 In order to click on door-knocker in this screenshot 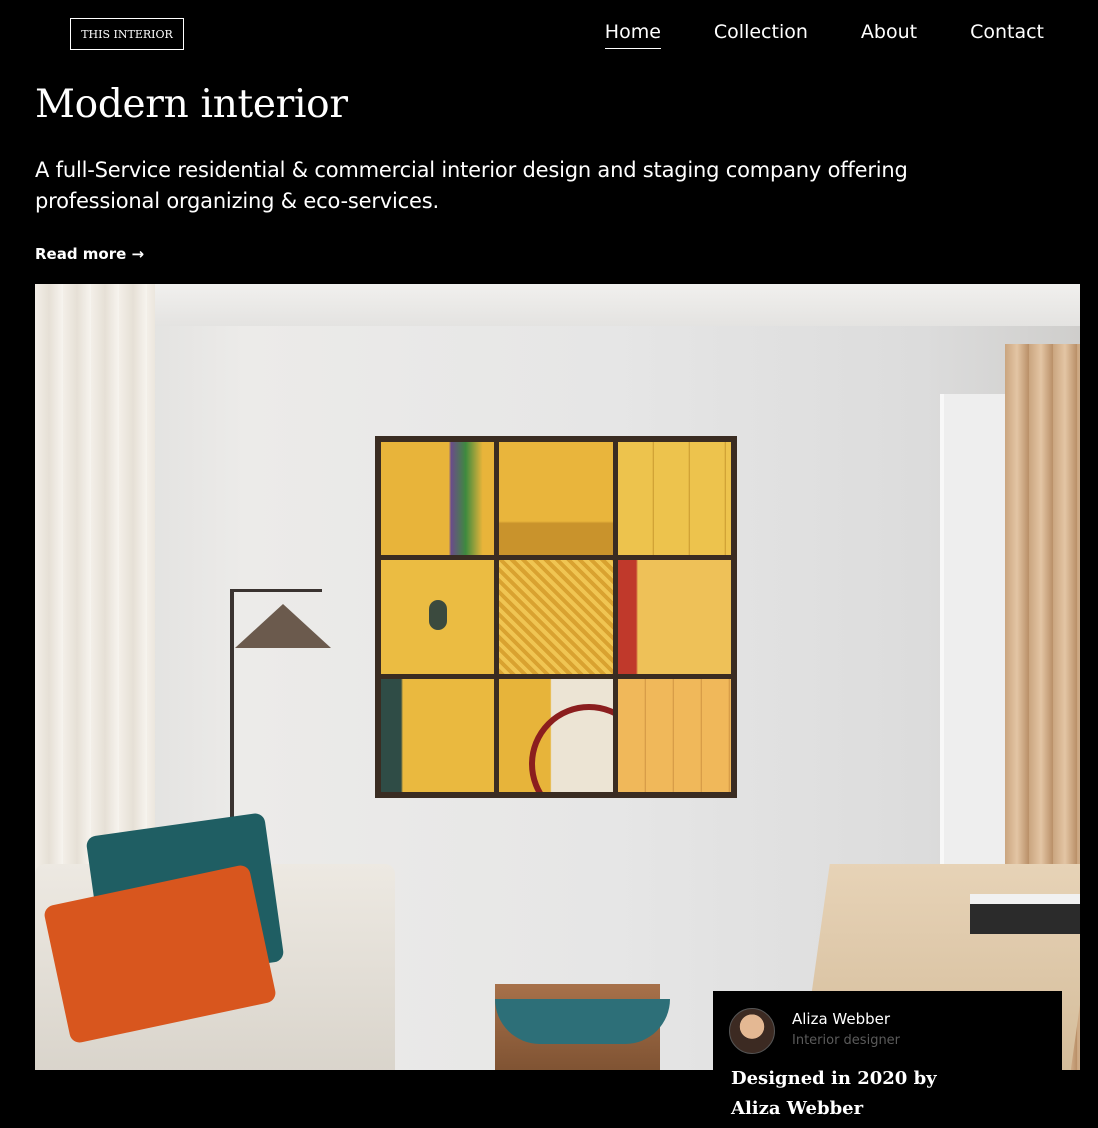, I will do `click(437, 614)`.